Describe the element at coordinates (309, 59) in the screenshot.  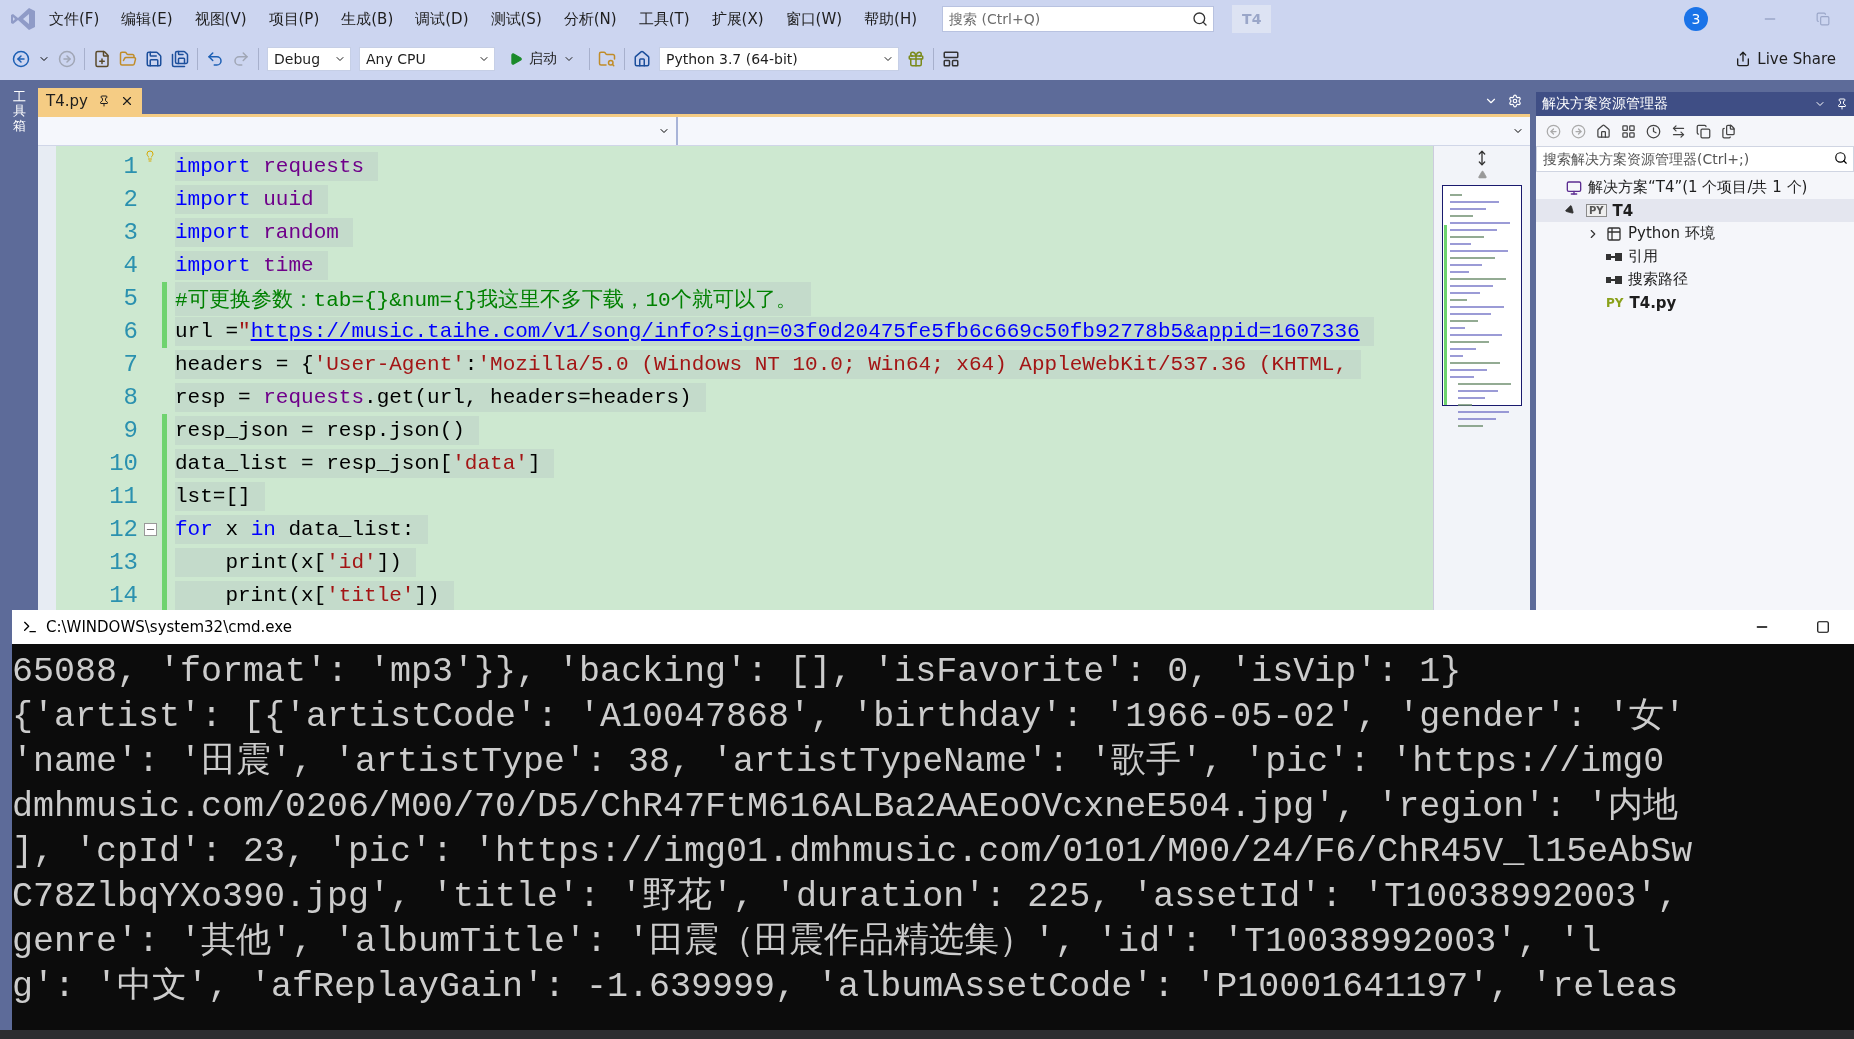
I see `configuration-dropdown: Debug` at that location.